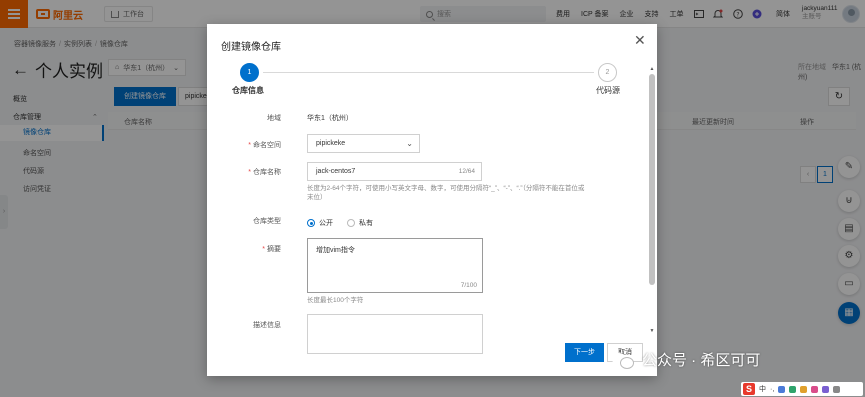 This screenshot has width=865, height=397. What do you see at coordinates (267, 221) in the screenshot?
I see `repo-type-field-label-text: 仓库类型` at bounding box center [267, 221].